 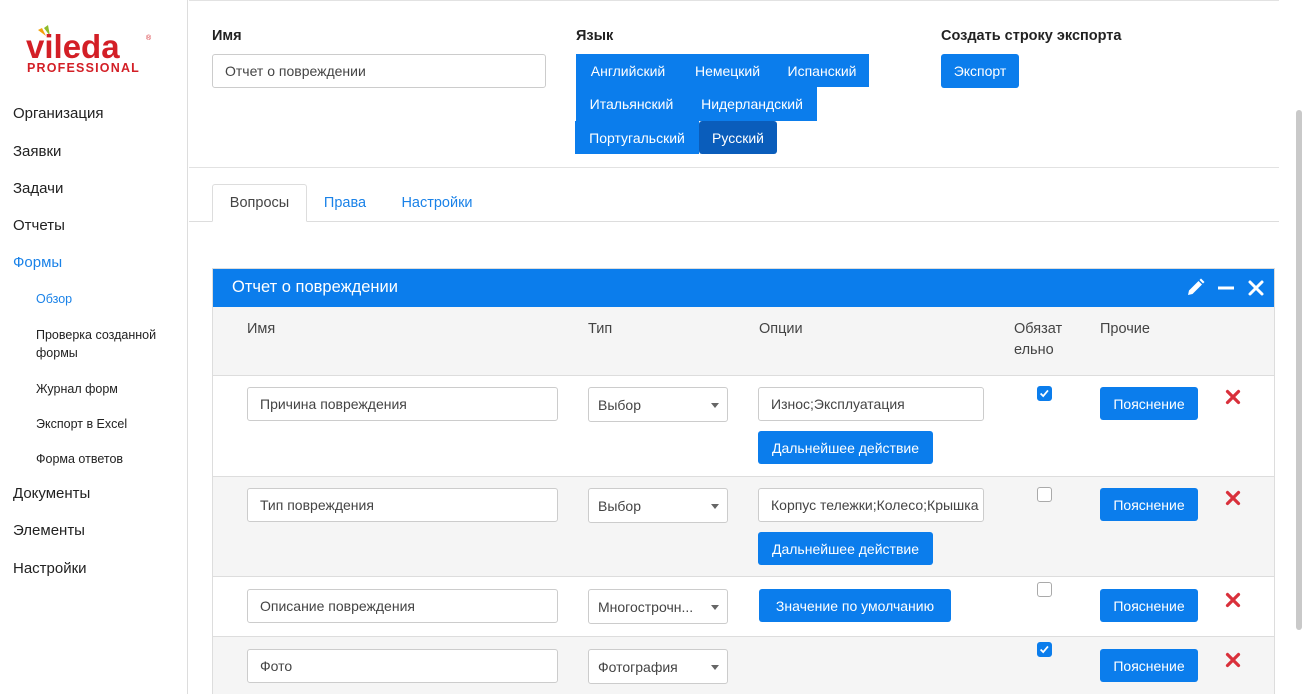 I want to click on name-label: Имя, so click(x=227, y=36).